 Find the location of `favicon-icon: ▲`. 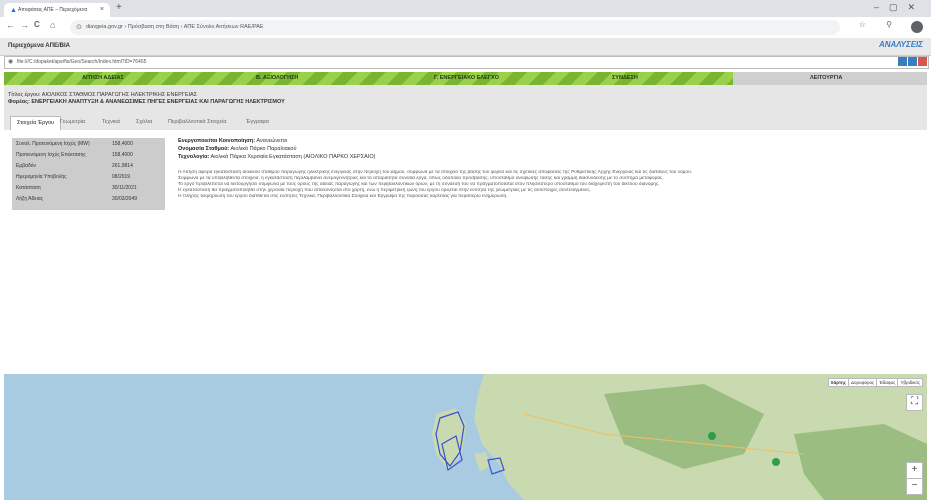

favicon-icon: ▲ is located at coordinates (13, 10).